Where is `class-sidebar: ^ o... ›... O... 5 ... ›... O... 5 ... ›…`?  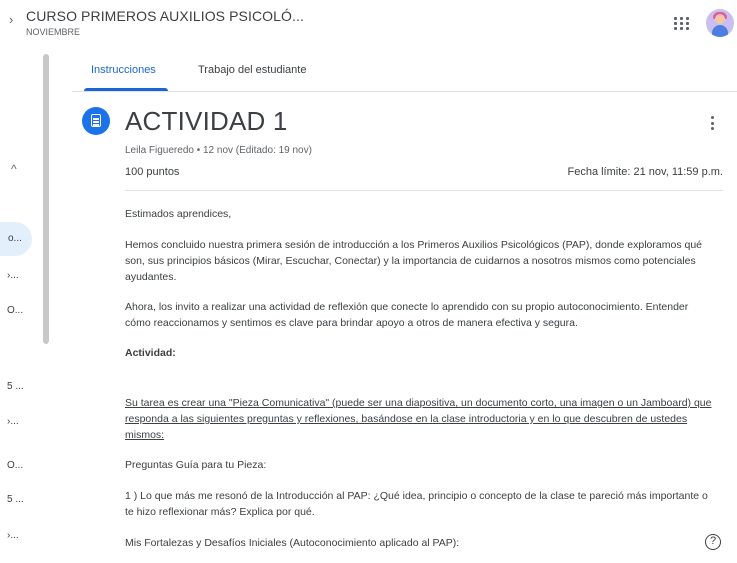 class-sidebar: ^ o... ›... O... 5 ... ›... O... 5 ... ›… is located at coordinates (30, 304).